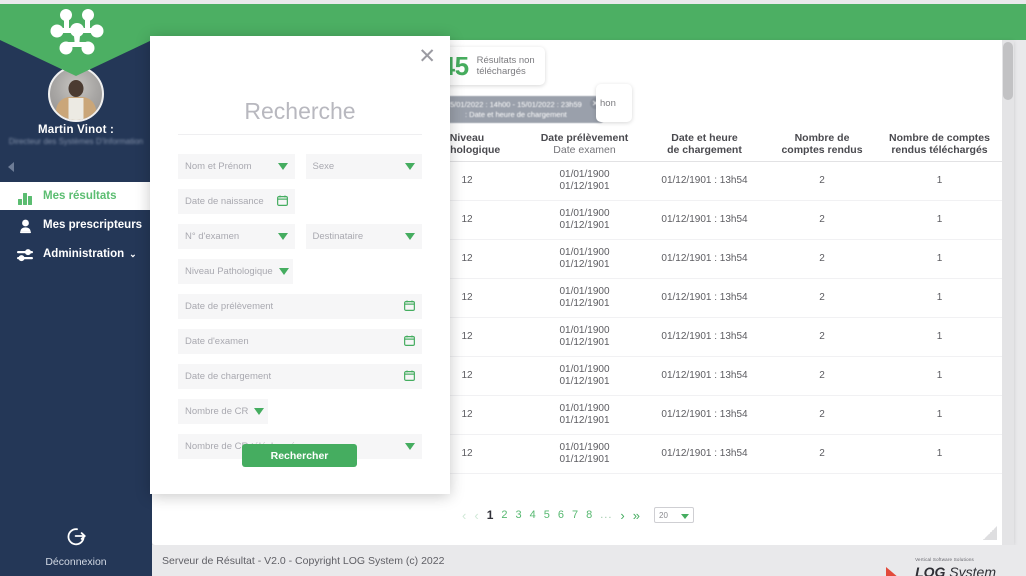 Image resolution: width=1026 pixels, height=576 pixels. Describe the element at coordinates (236, 201) in the screenshot. I see `field-date-naissance: Date de naissance` at that location.